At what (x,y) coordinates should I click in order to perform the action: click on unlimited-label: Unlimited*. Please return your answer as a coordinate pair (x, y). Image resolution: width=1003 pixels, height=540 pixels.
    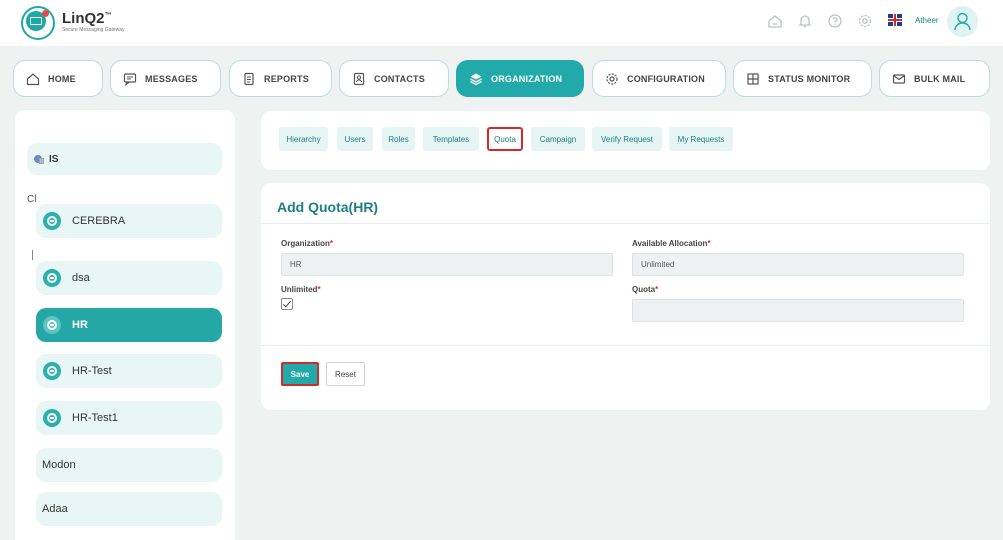
    Looking at the image, I should click on (301, 289).